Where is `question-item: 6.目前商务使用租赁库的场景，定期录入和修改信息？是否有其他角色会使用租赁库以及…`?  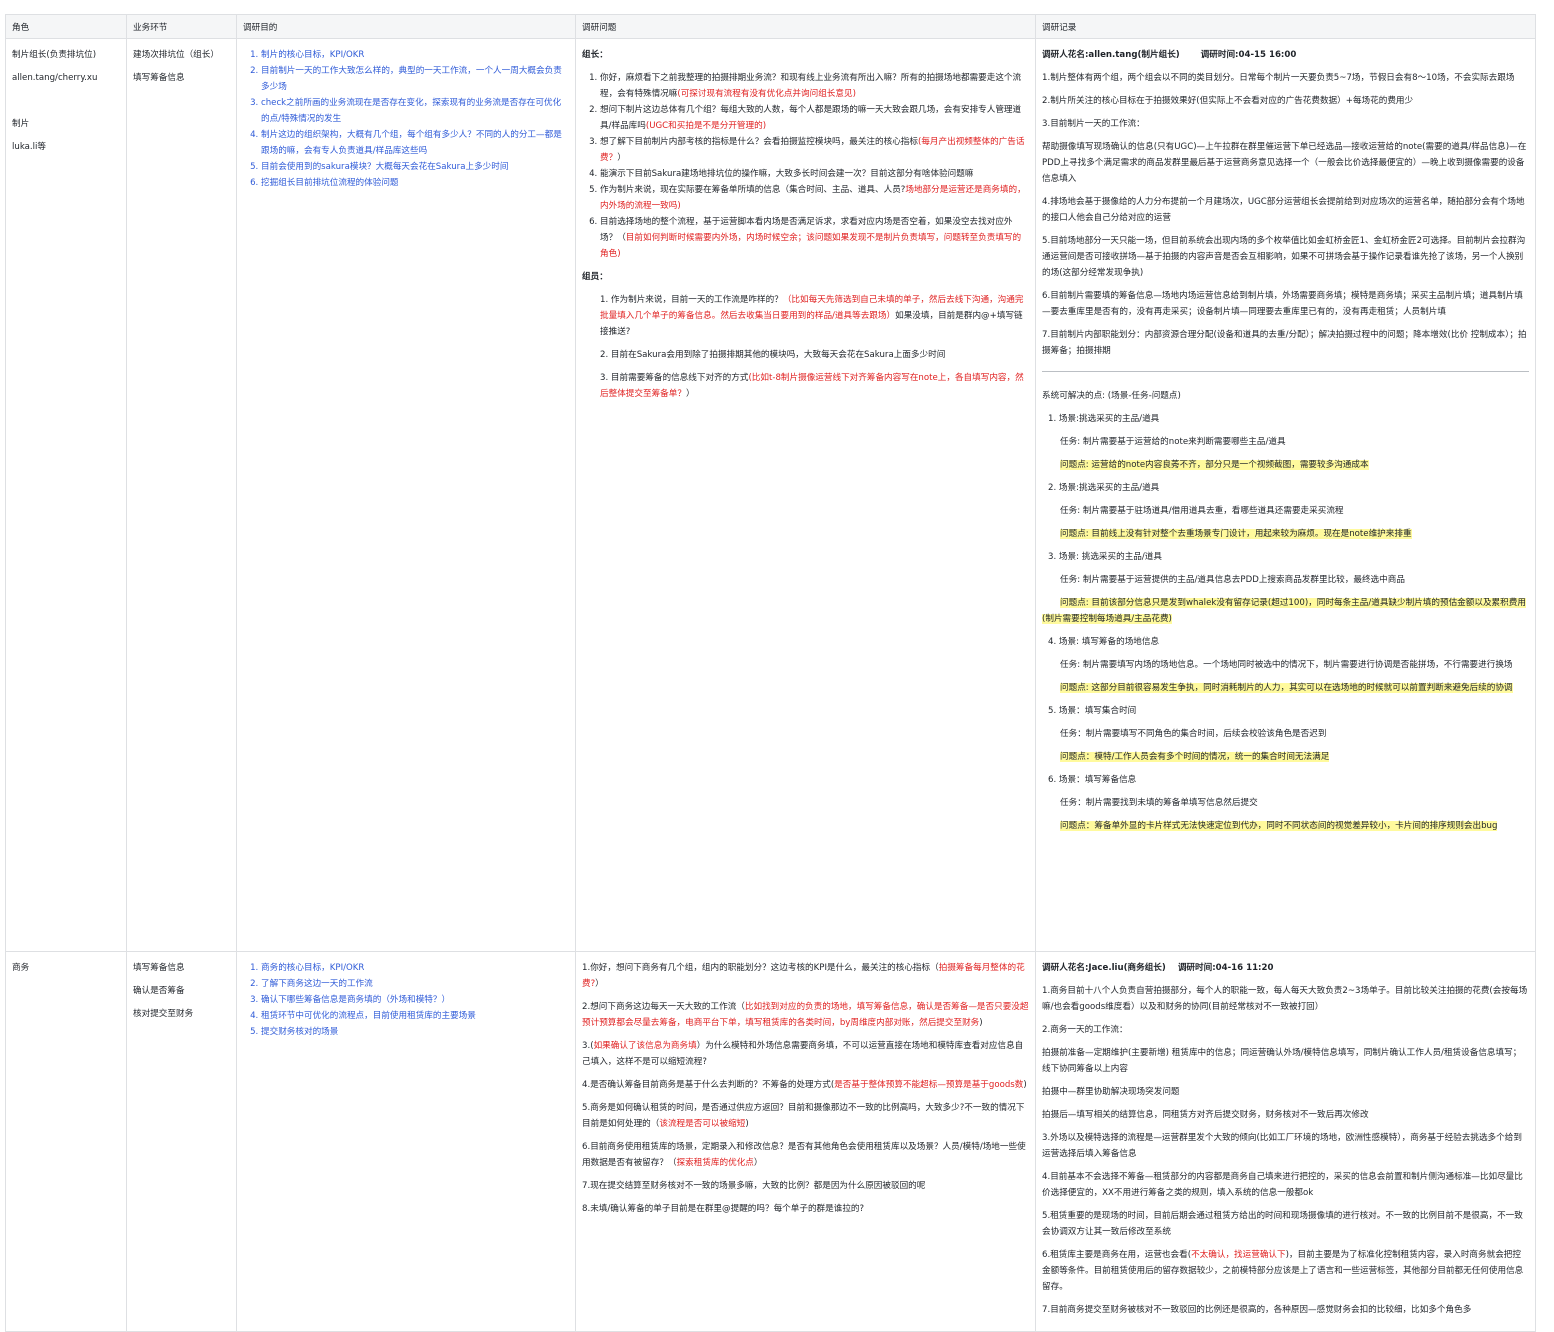 question-item: 6.目前商务使用租赁库的场景，定期录入和修改信息？是否有其他角色会使用租赁库以及… is located at coordinates (804, 1155).